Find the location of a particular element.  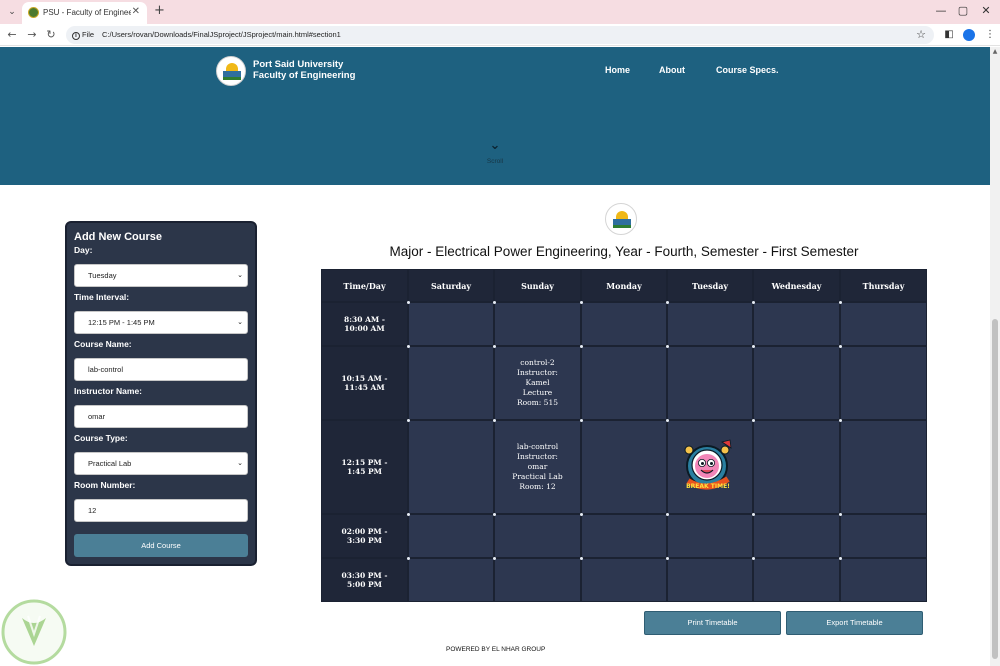

column-header-label: Saturday is located at coordinates (451, 285).